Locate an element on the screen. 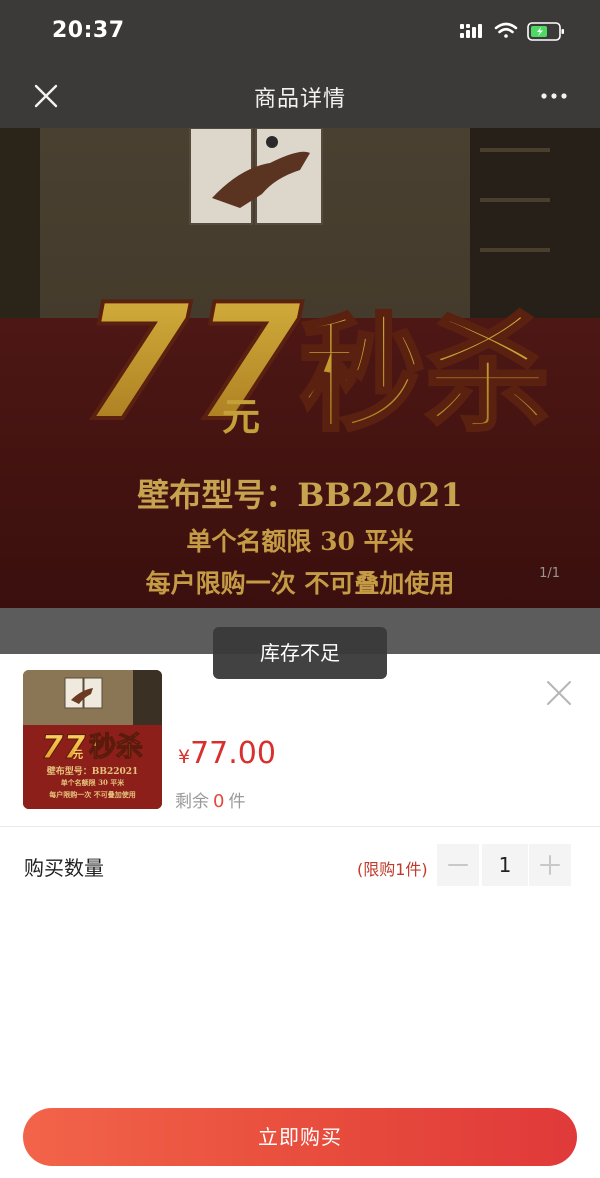  image-counter: 1/1 is located at coordinates (549, 573).